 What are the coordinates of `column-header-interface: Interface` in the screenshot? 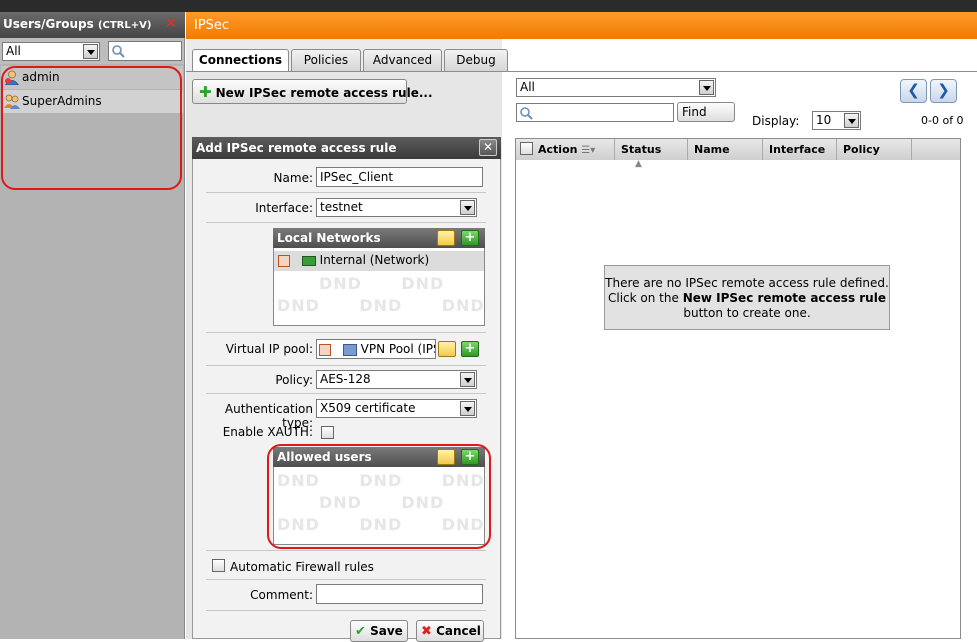 It's located at (800, 149).